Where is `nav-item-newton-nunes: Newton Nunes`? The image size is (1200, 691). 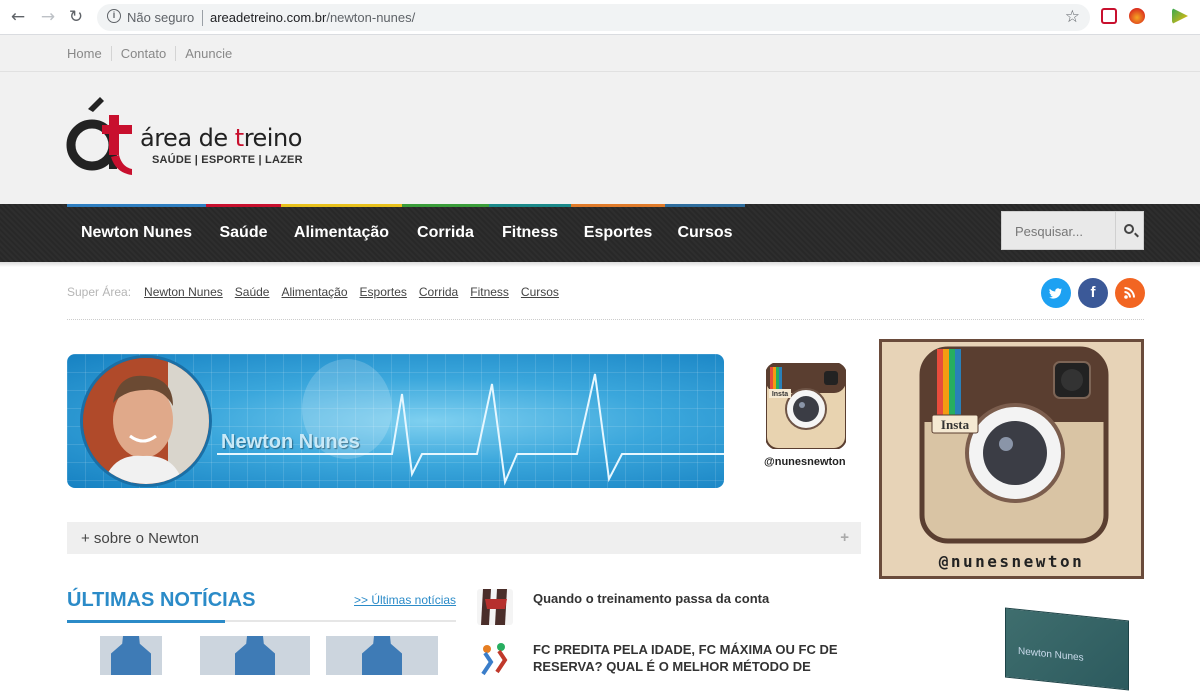 nav-item-newton-nunes: Newton Nunes is located at coordinates (136, 233).